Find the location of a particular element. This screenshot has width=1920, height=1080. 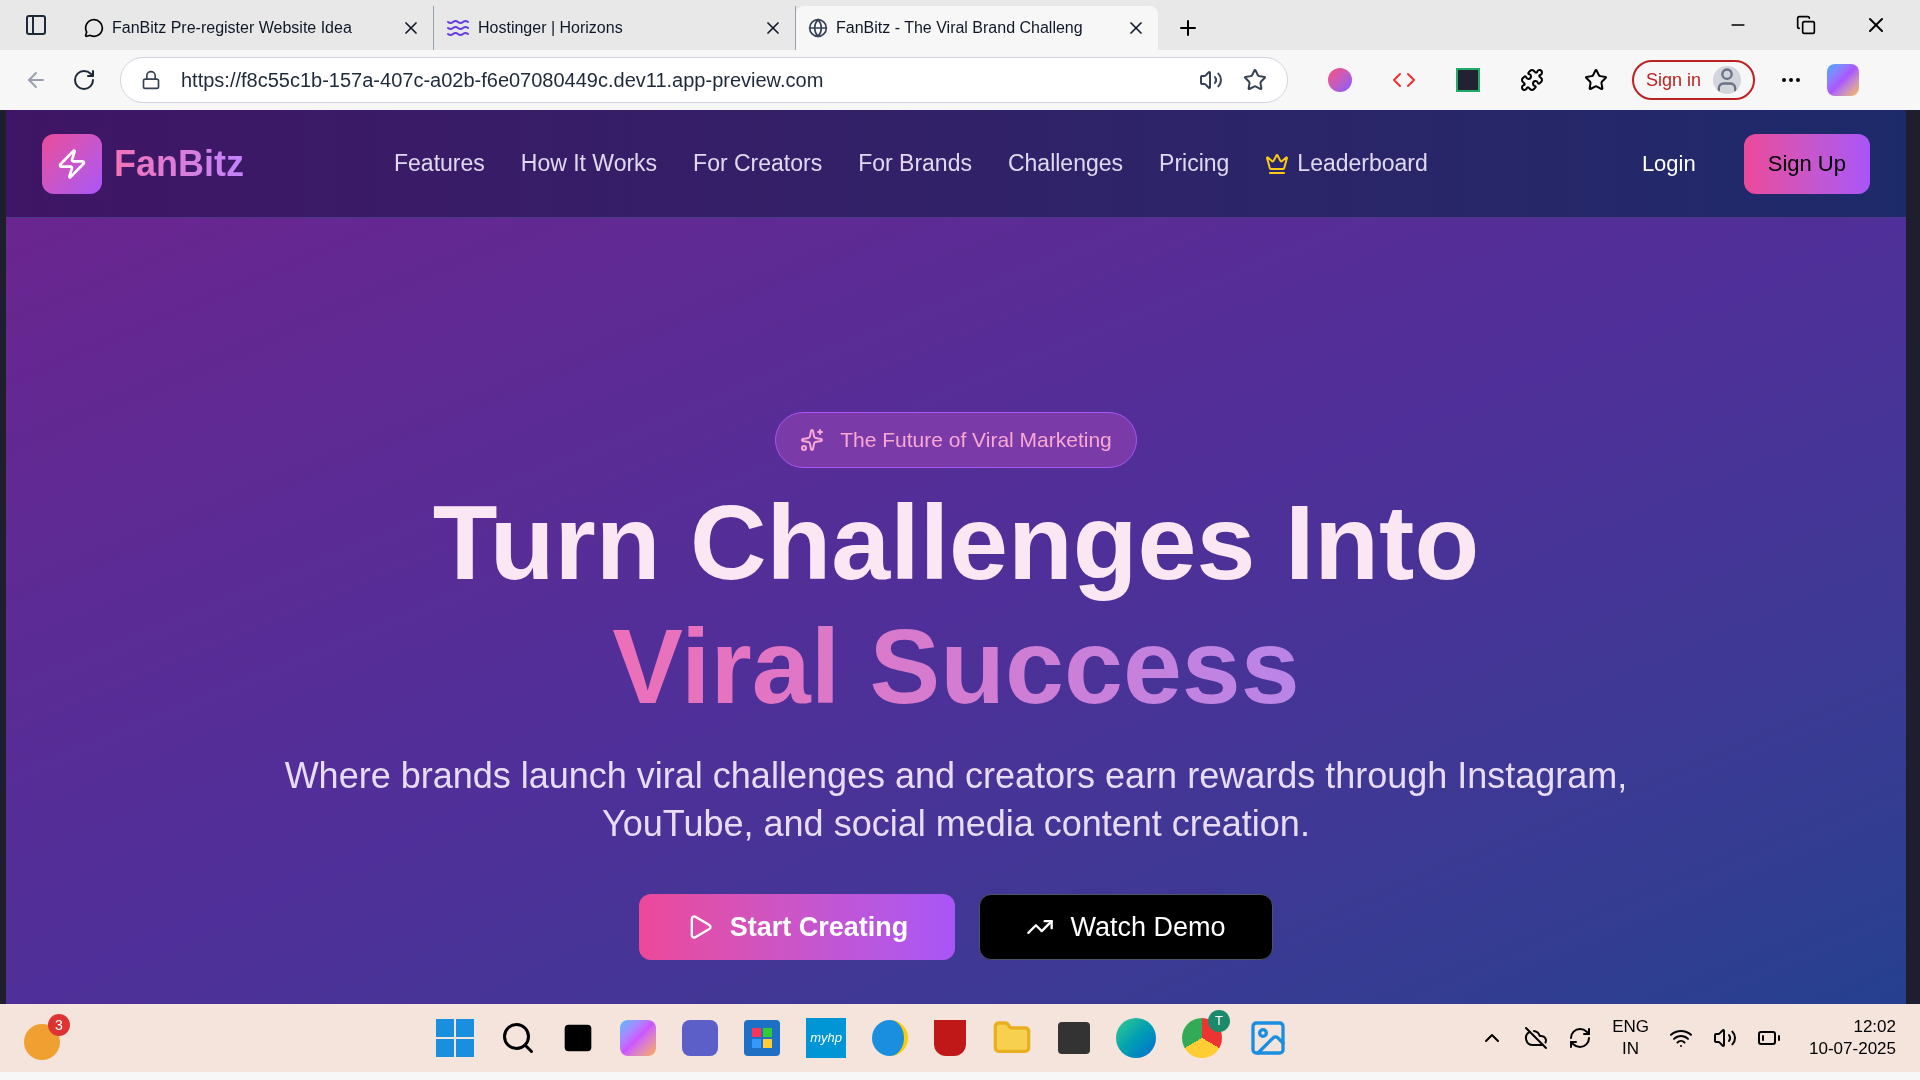

favorites-icon is located at coordinates (1596, 80).